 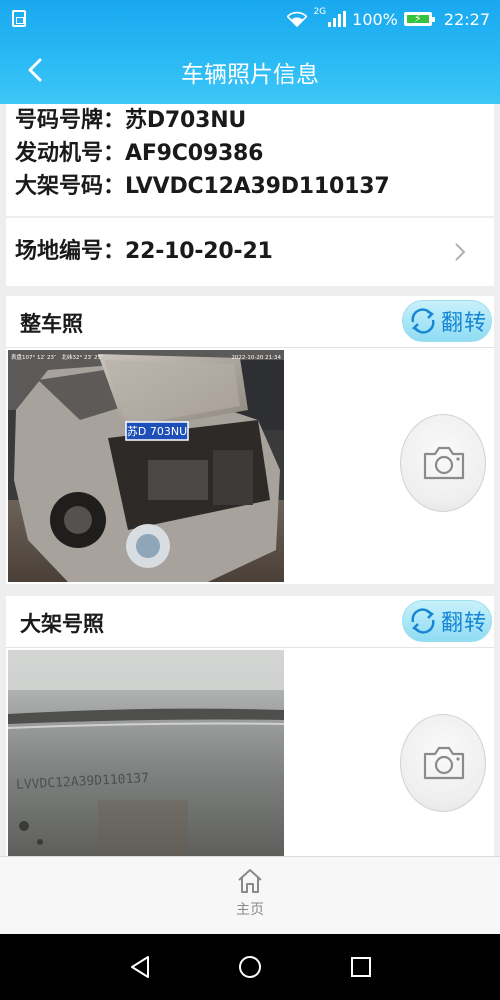 What do you see at coordinates (70, 186) in the screenshot?
I see `frame-label: 大架号码：` at bounding box center [70, 186].